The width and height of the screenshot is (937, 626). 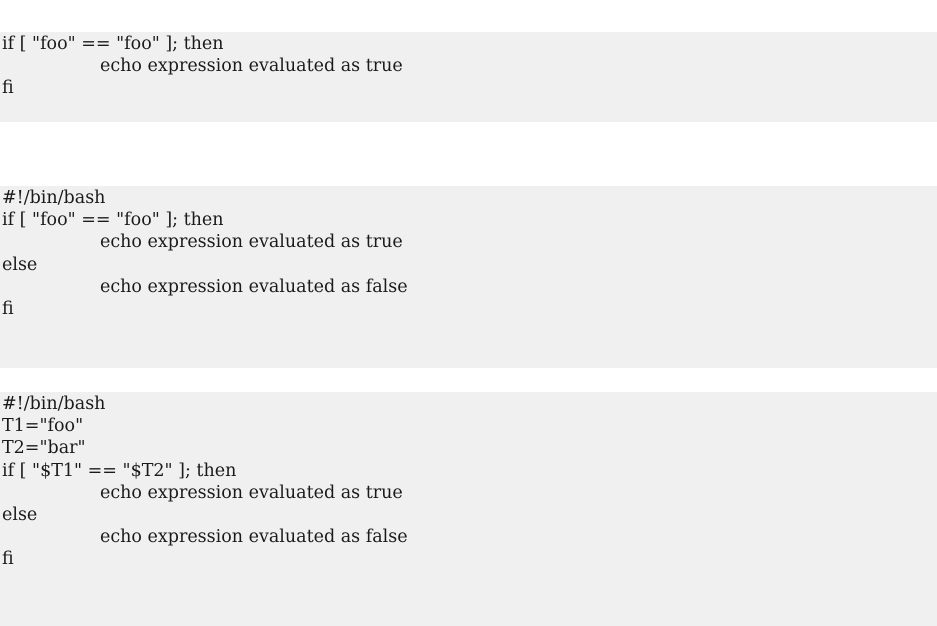 What do you see at coordinates (44, 448) in the screenshot?
I see `code-line: T2="bar"` at bounding box center [44, 448].